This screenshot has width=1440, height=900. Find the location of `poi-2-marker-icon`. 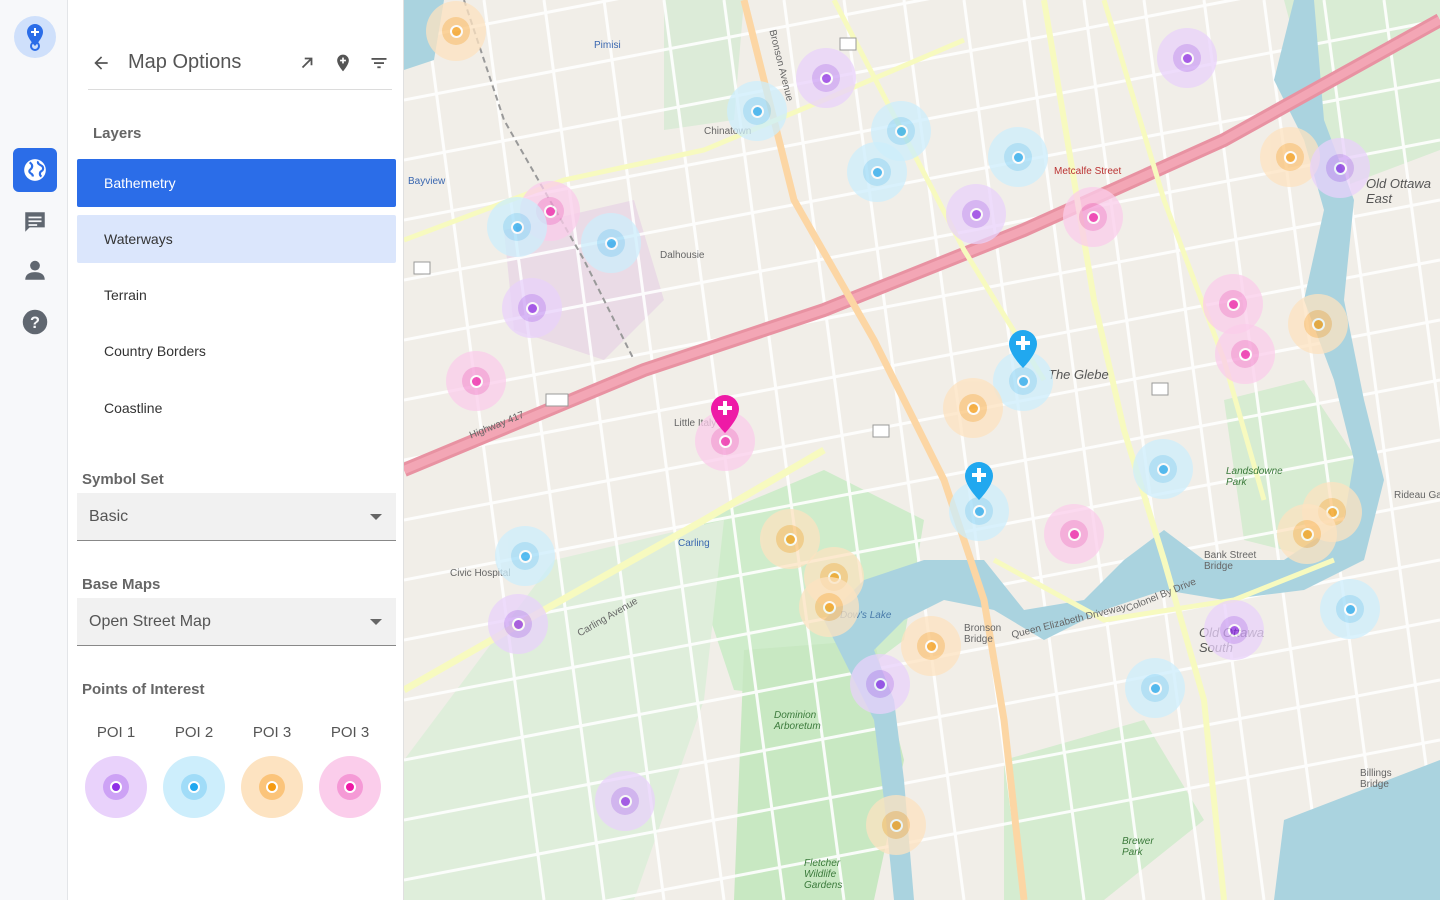

poi-2-marker-icon is located at coordinates (194, 787).